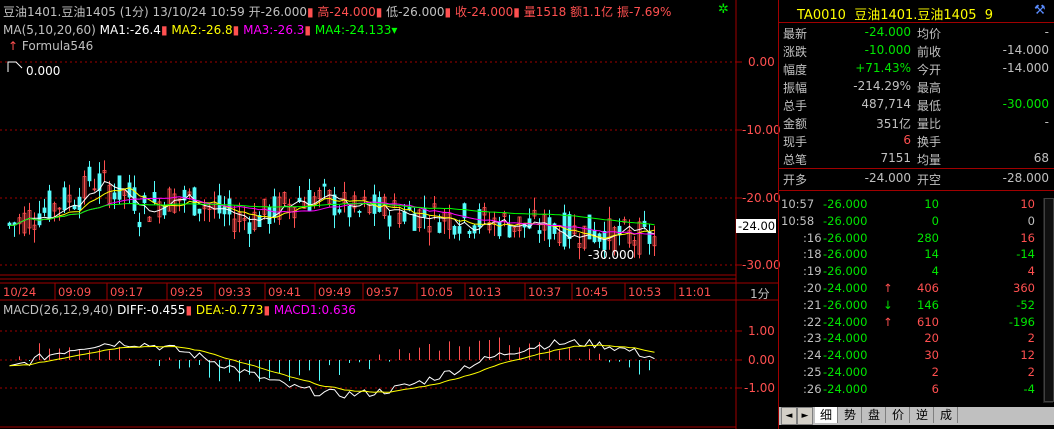  I want to click on tab-5: 成, so click(946, 415).